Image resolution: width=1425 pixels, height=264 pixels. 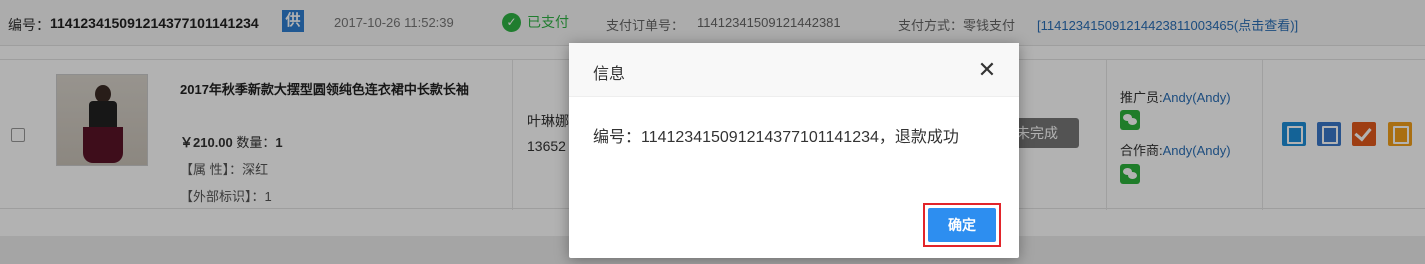 What do you see at coordinates (987, 70) in the screenshot?
I see `close-icon: ✕` at bounding box center [987, 70].